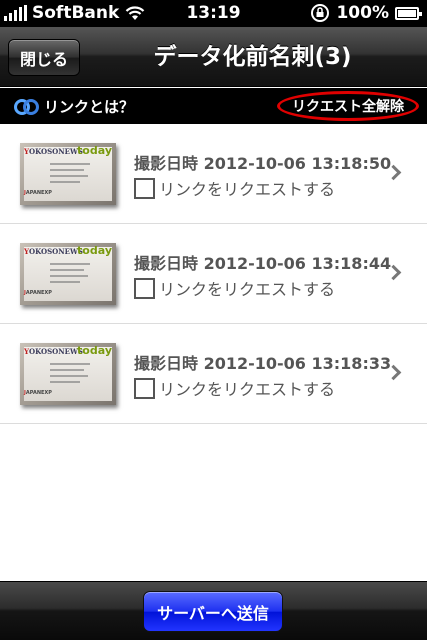 The image size is (427, 640). Describe the element at coordinates (297, 363) in the screenshot. I see `date-value: 2012-10-06 13:18:33` at that location.